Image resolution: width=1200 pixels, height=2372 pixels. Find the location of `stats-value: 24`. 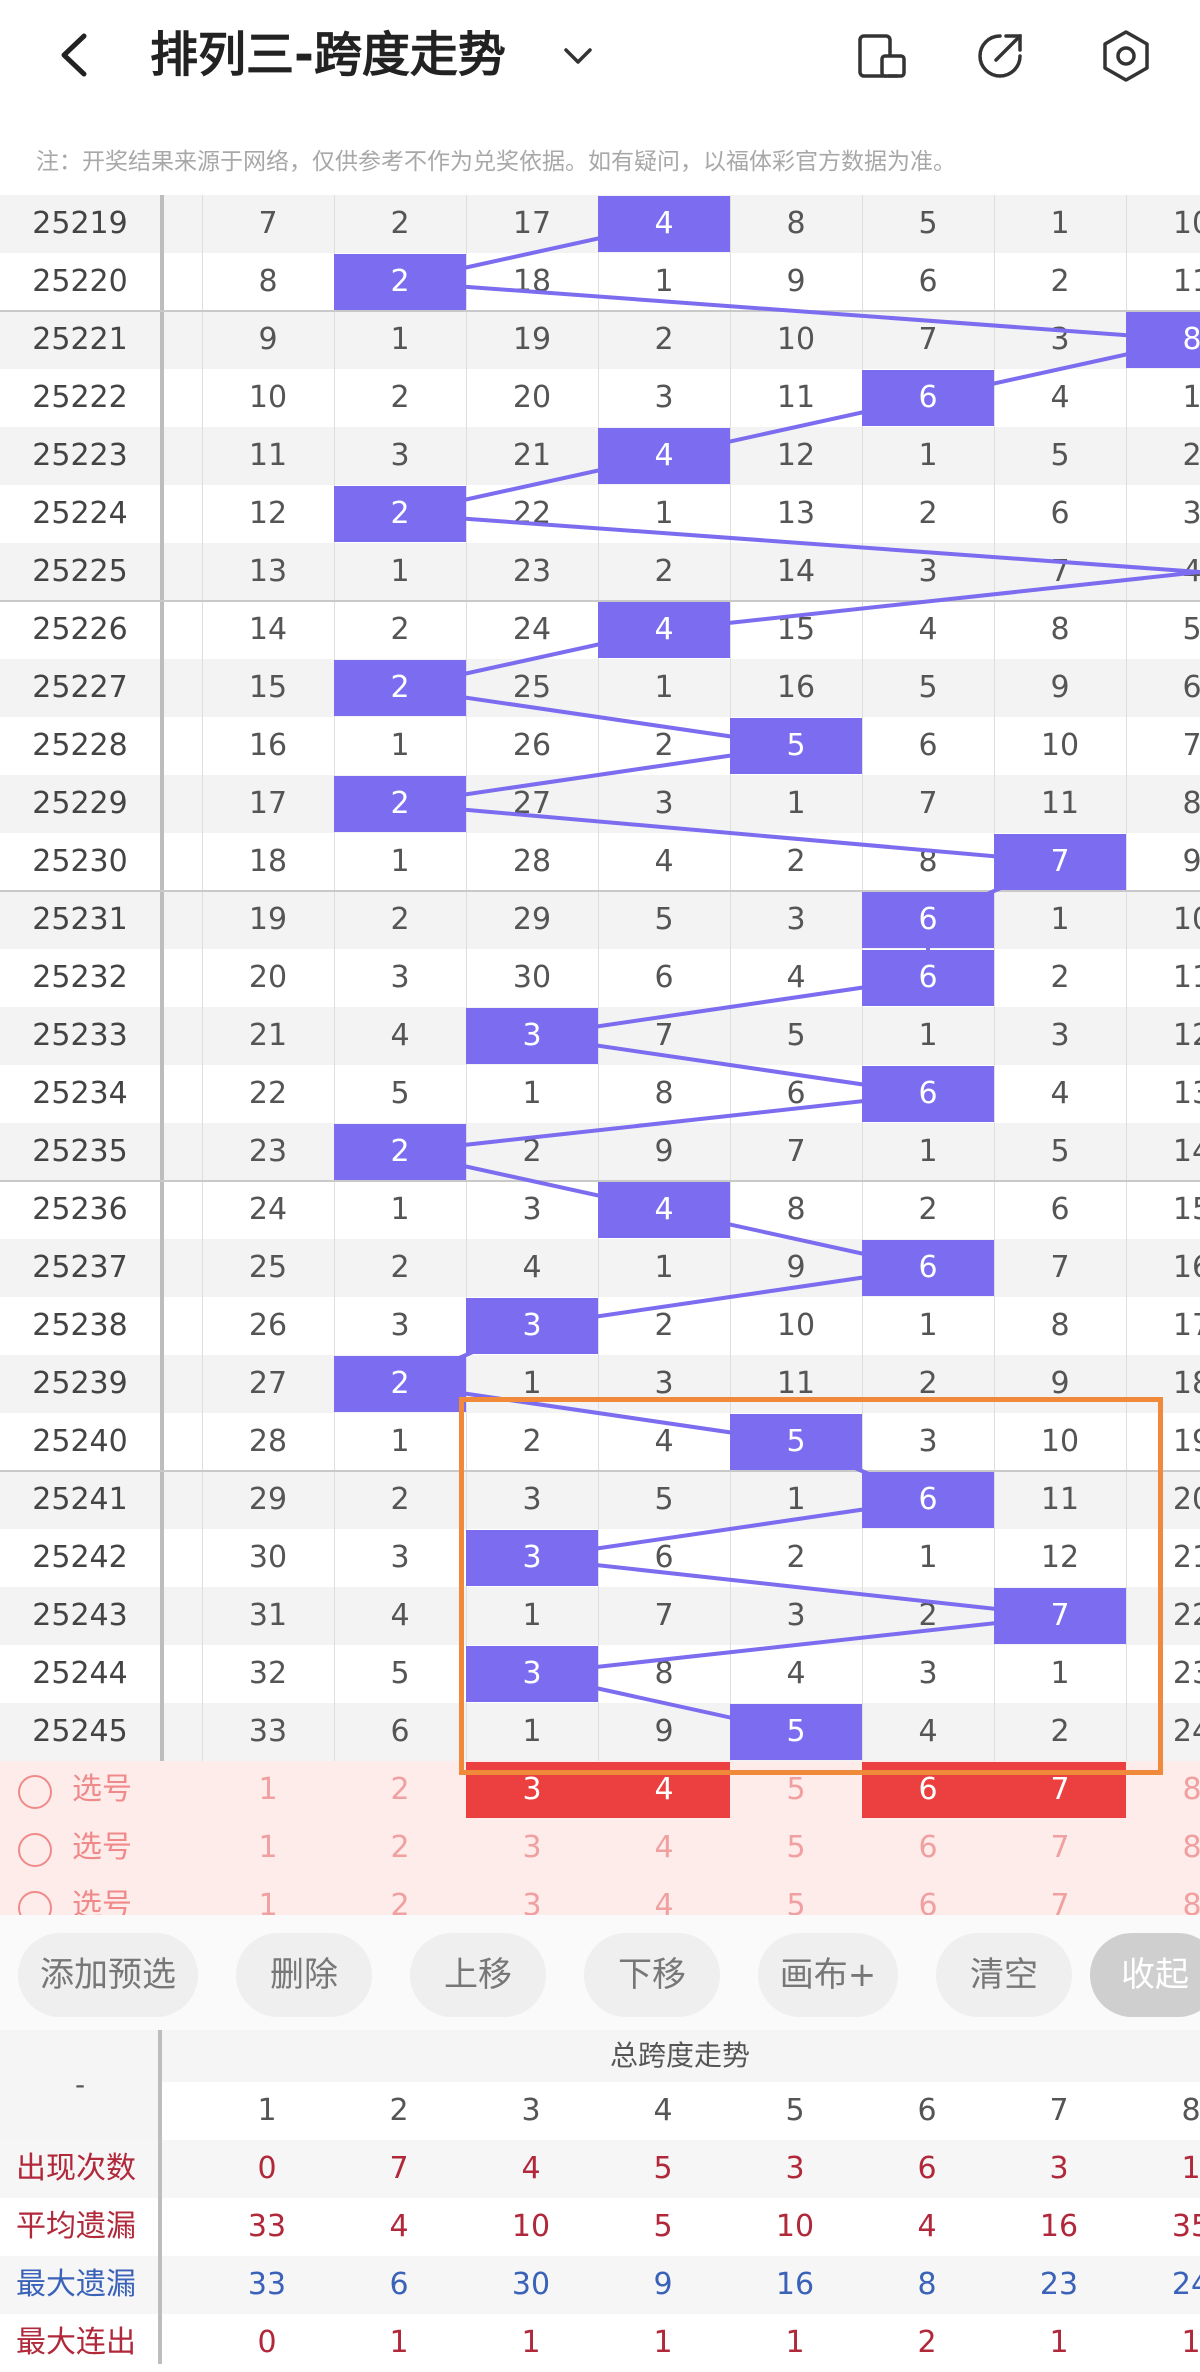

stats-value: 24 is located at coordinates (1185, 2284).